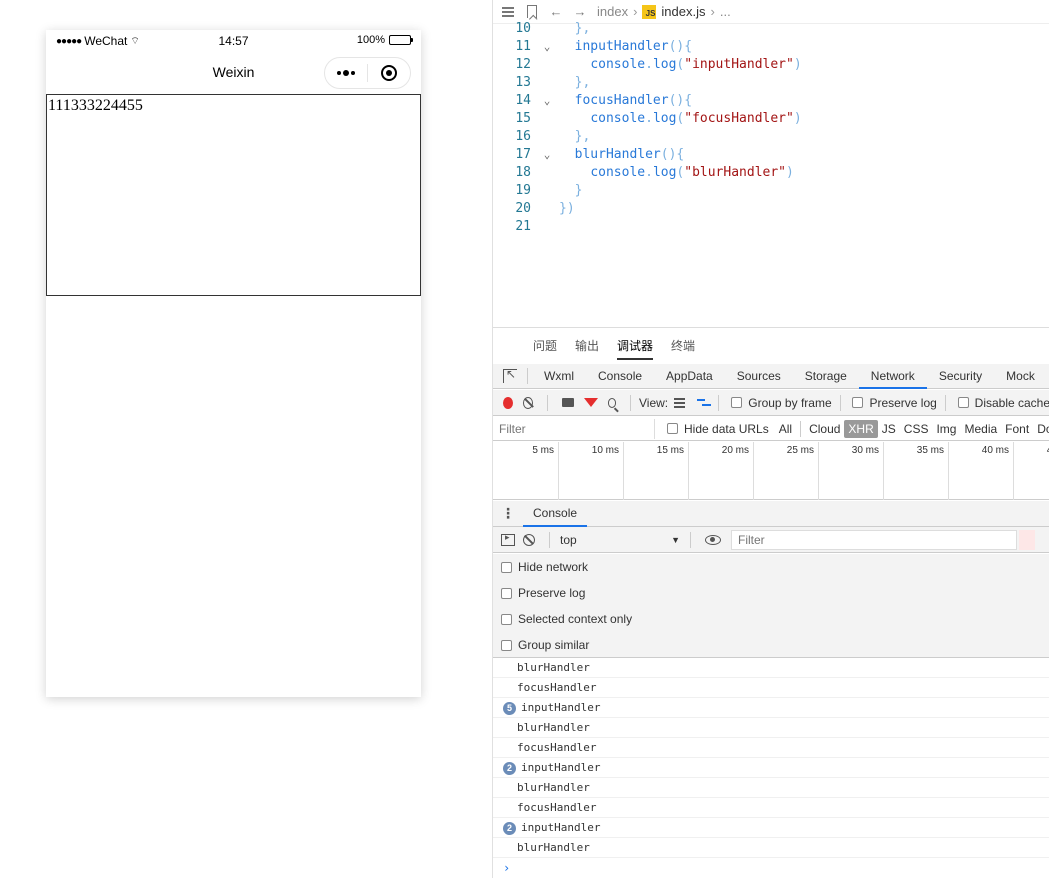  Describe the element at coordinates (874, 539) in the screenshot. I see `console-filter-input` at that location.